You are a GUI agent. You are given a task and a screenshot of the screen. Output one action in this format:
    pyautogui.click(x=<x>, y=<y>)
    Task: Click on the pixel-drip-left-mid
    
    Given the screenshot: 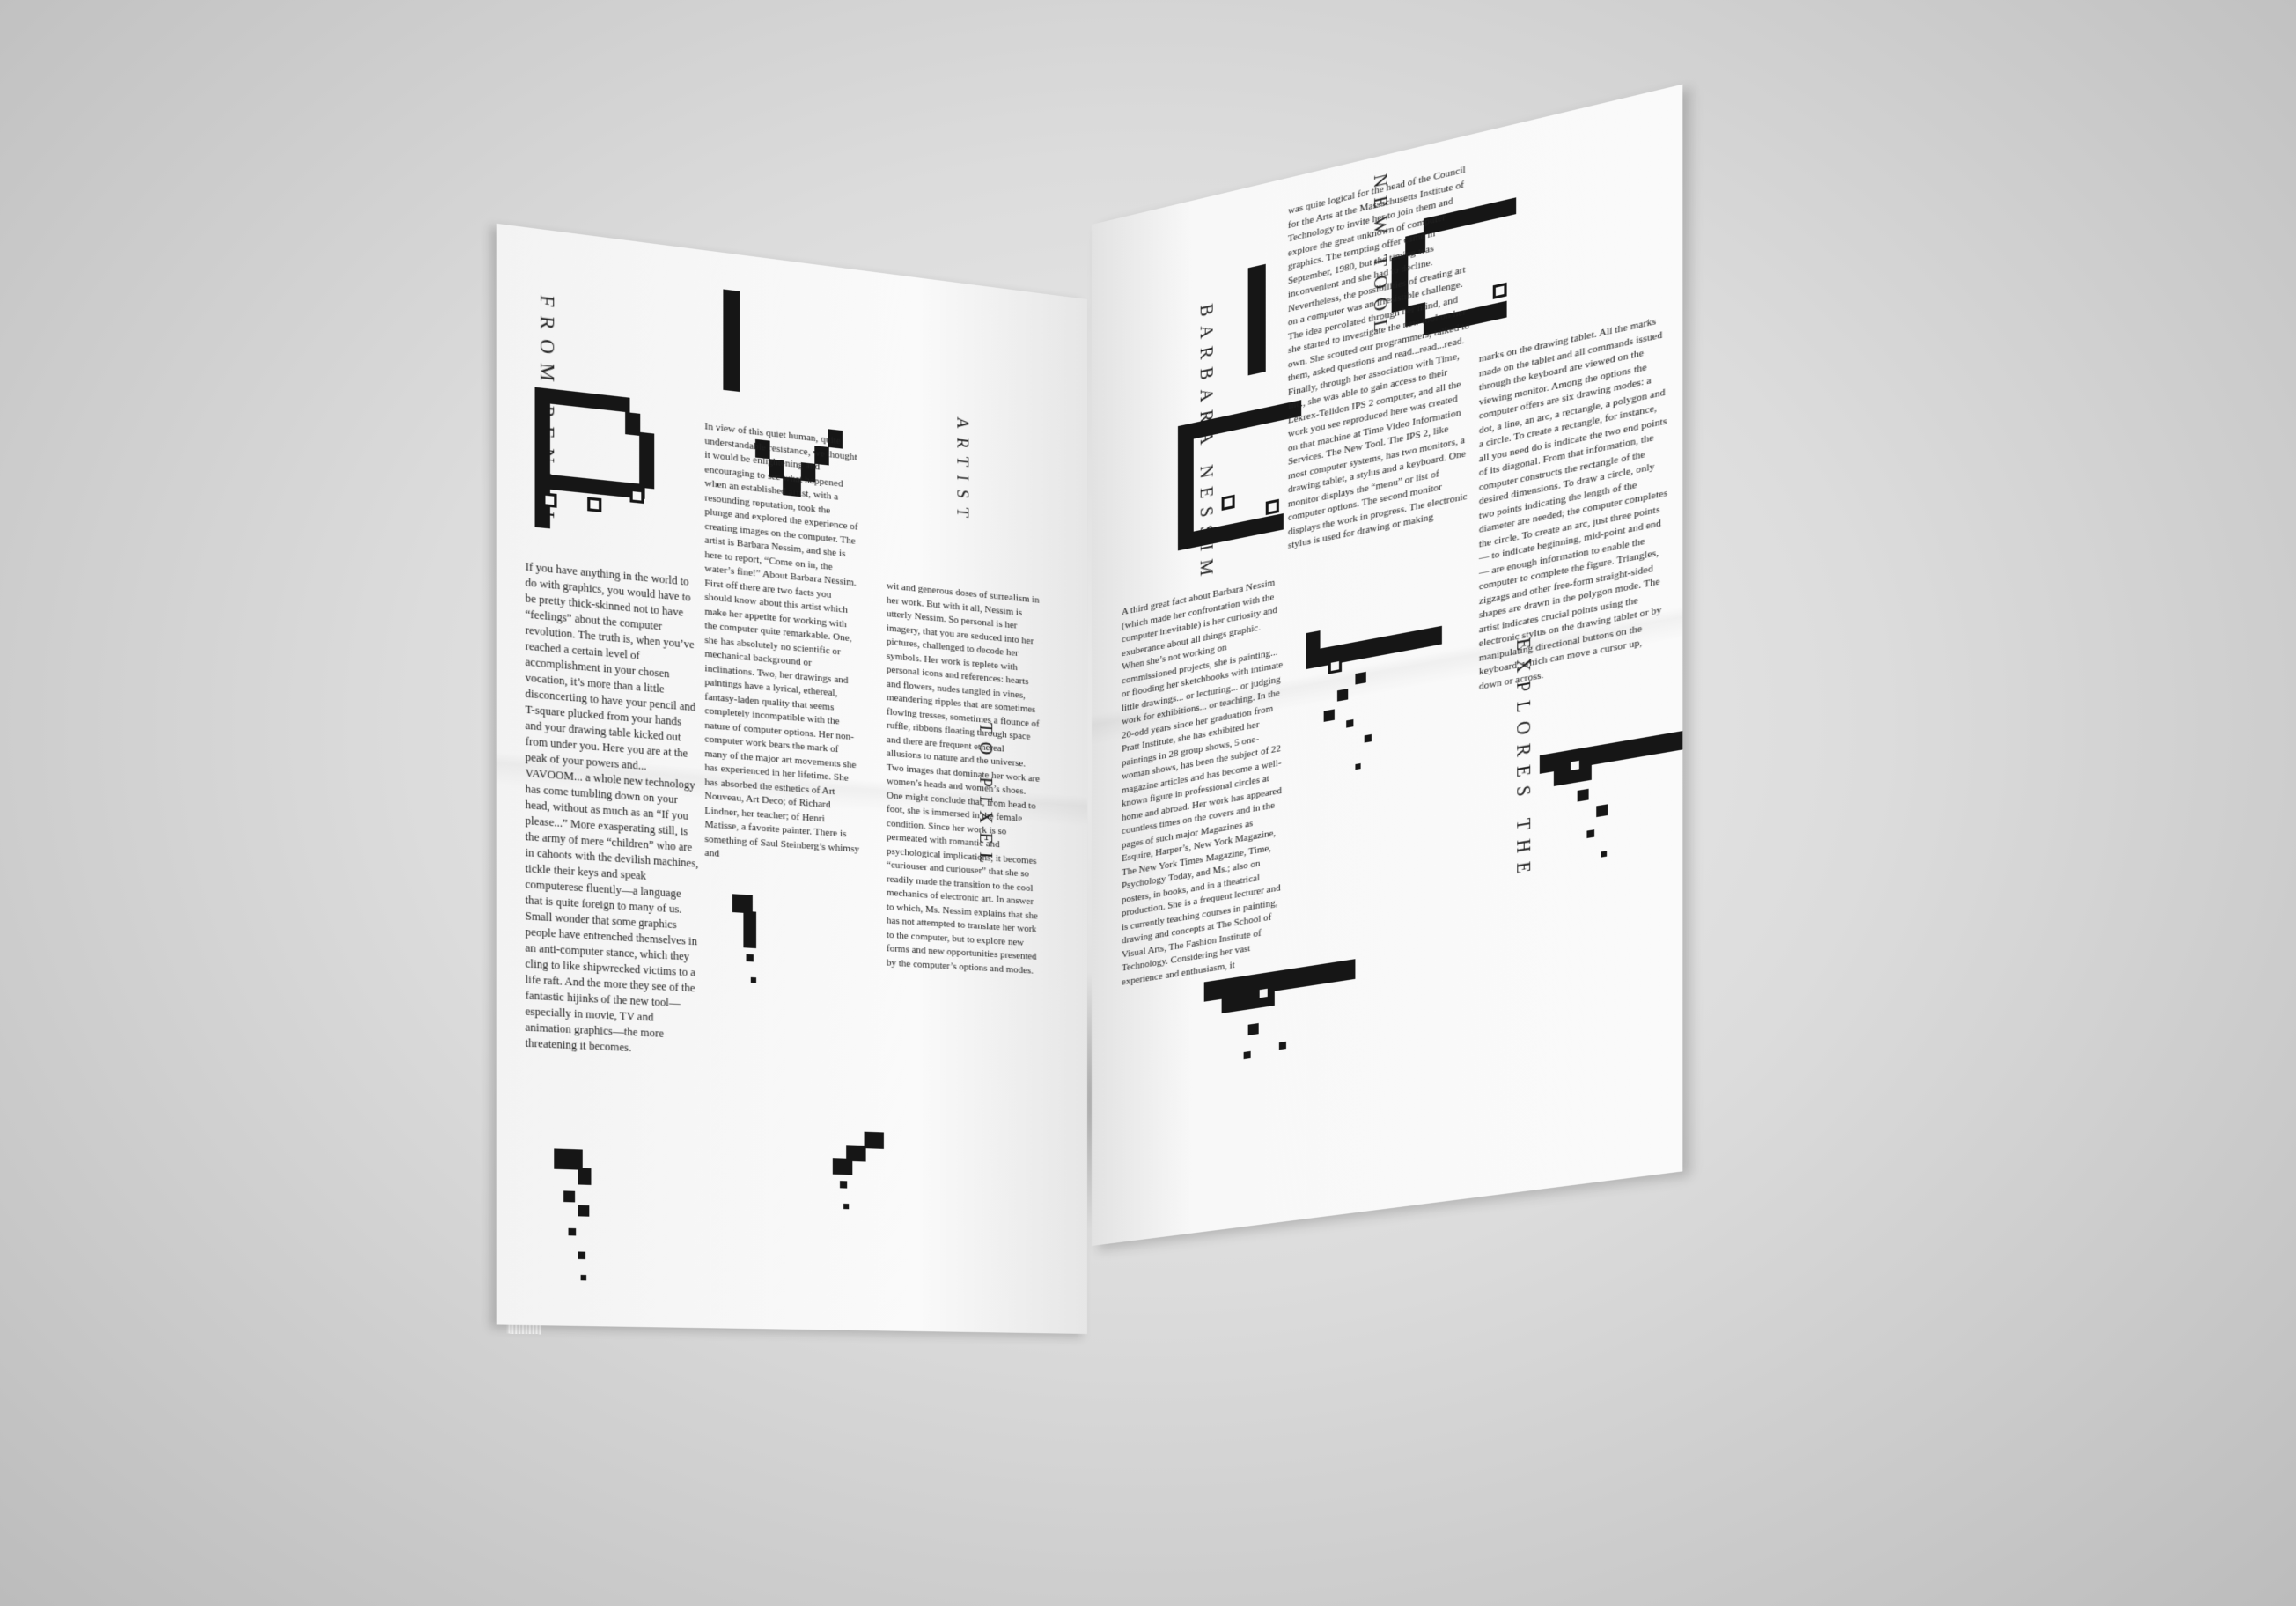 What is the action you would take?
    pyautogui.click(x=792, y=262)
    